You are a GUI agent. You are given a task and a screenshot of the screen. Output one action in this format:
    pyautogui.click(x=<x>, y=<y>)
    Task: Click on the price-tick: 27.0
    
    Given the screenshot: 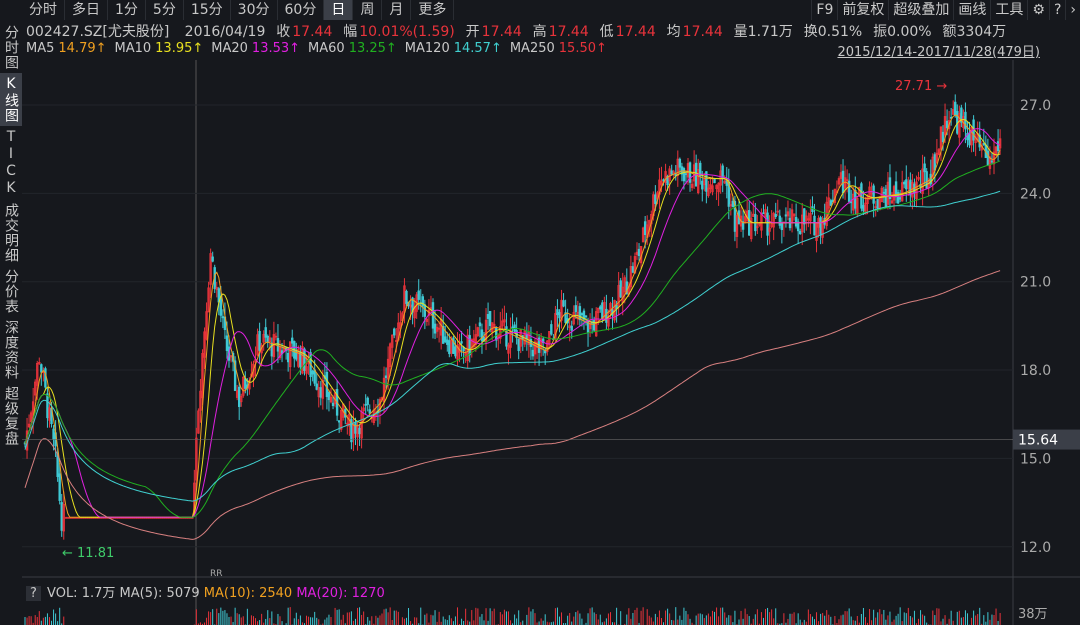 What is the action you would take?
    pyautogui.click(x=1035, y=106)
    